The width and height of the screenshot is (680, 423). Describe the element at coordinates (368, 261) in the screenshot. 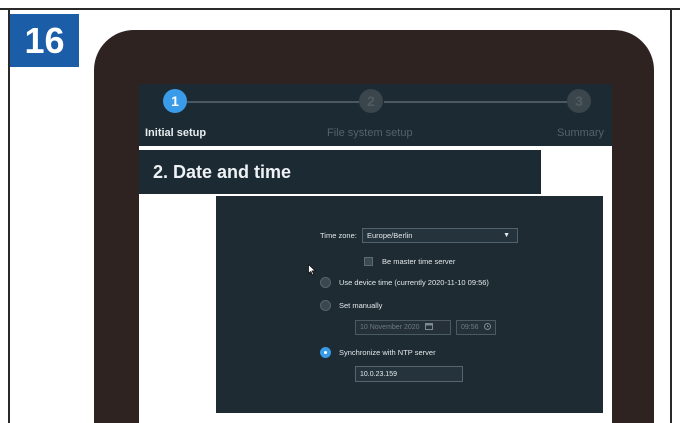

I see `master-time-server-checkbox` at that location.